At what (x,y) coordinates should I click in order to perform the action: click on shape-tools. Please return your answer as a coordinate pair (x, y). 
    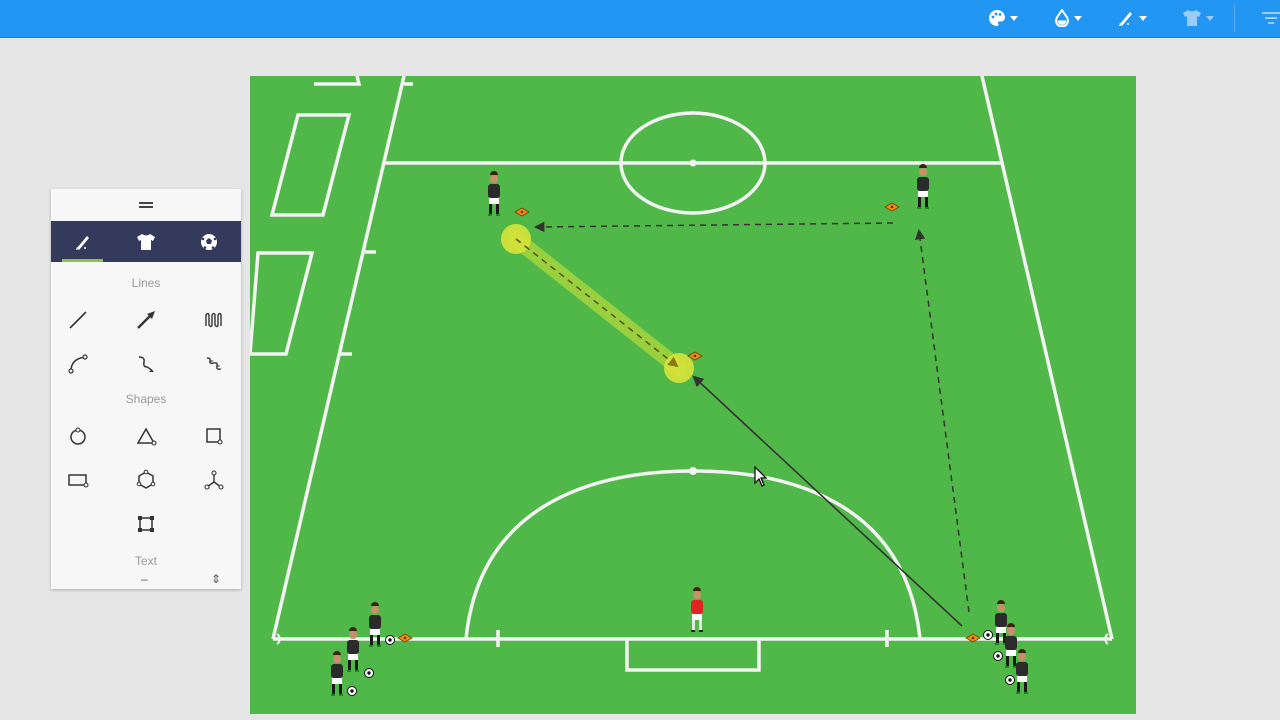
    Looking at the image, I should click on (146, 480).